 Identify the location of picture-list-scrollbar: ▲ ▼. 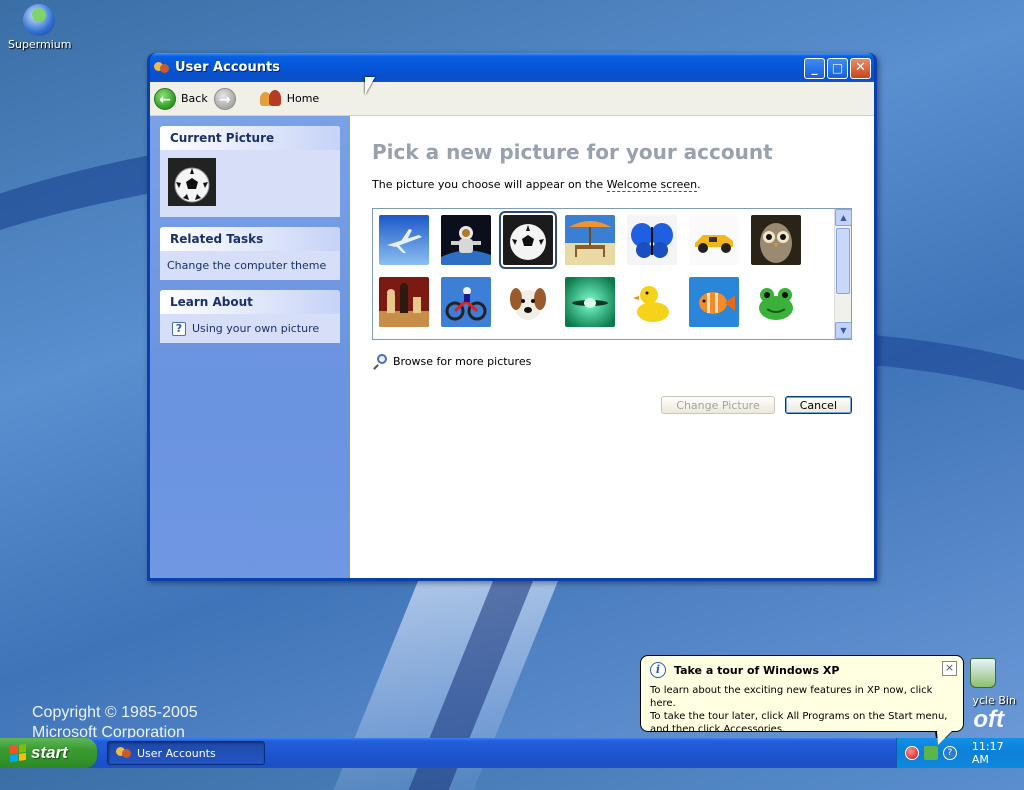
(843, 274).